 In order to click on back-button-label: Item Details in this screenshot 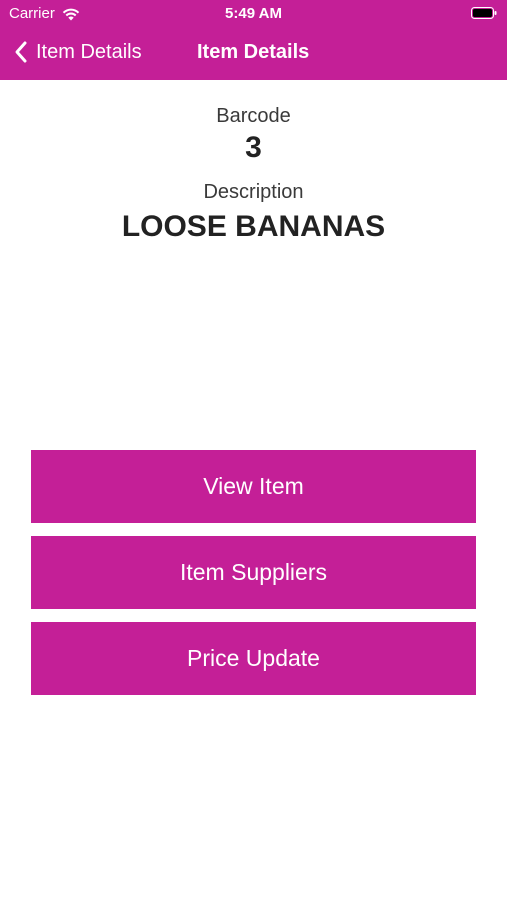, I will do `click(89, 51)`.